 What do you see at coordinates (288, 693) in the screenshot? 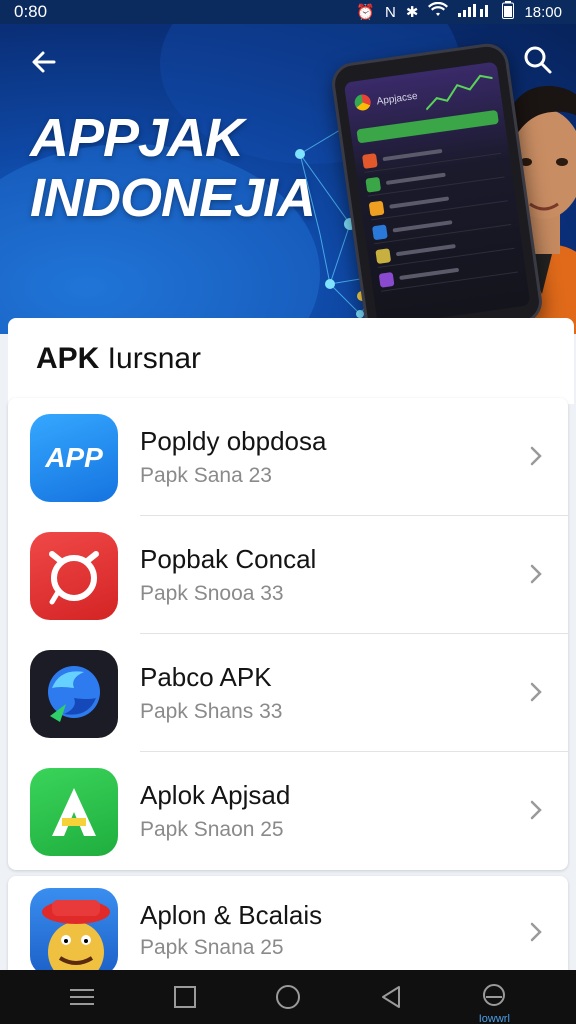
I see `list-item: Pabco APK Papk Shans 33` at bounding box center [288, 693].